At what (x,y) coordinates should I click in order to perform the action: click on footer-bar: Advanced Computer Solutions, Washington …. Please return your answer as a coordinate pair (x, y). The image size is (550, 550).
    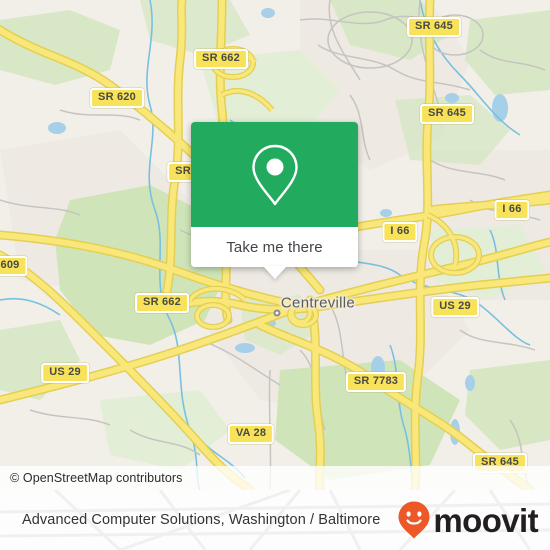
    Looking at the image, I should click on (275, 520).